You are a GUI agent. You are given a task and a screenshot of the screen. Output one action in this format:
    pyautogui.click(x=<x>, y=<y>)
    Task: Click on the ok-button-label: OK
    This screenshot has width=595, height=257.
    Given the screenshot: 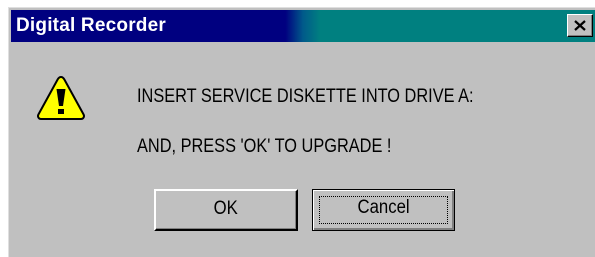 What is the action you would take?
    pyautogui.click(x=226, y=208)
    